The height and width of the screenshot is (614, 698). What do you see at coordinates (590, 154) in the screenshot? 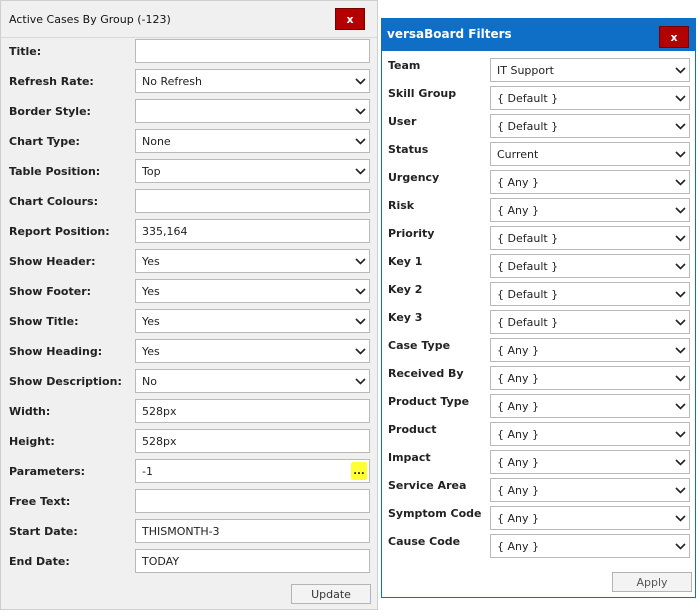
I see `status-select: Current` at bounding box center [590, 154].